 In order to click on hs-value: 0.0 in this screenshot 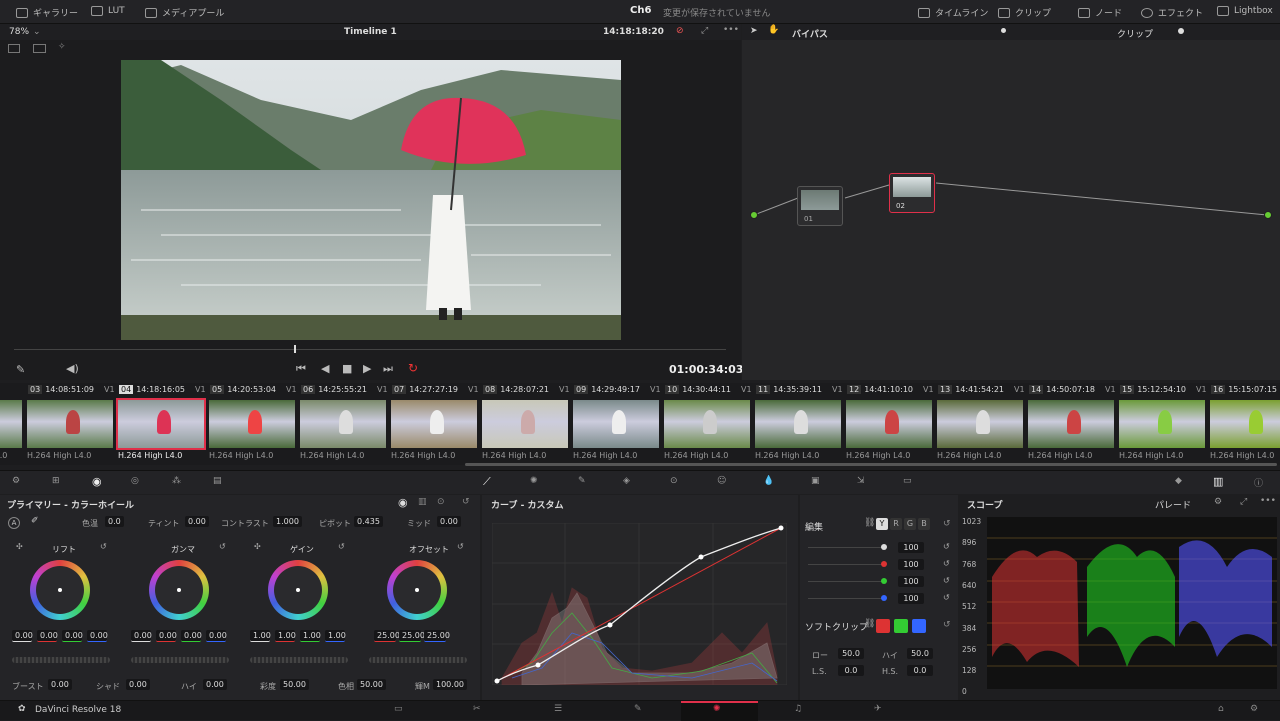, I will do `click(920, 670)`.